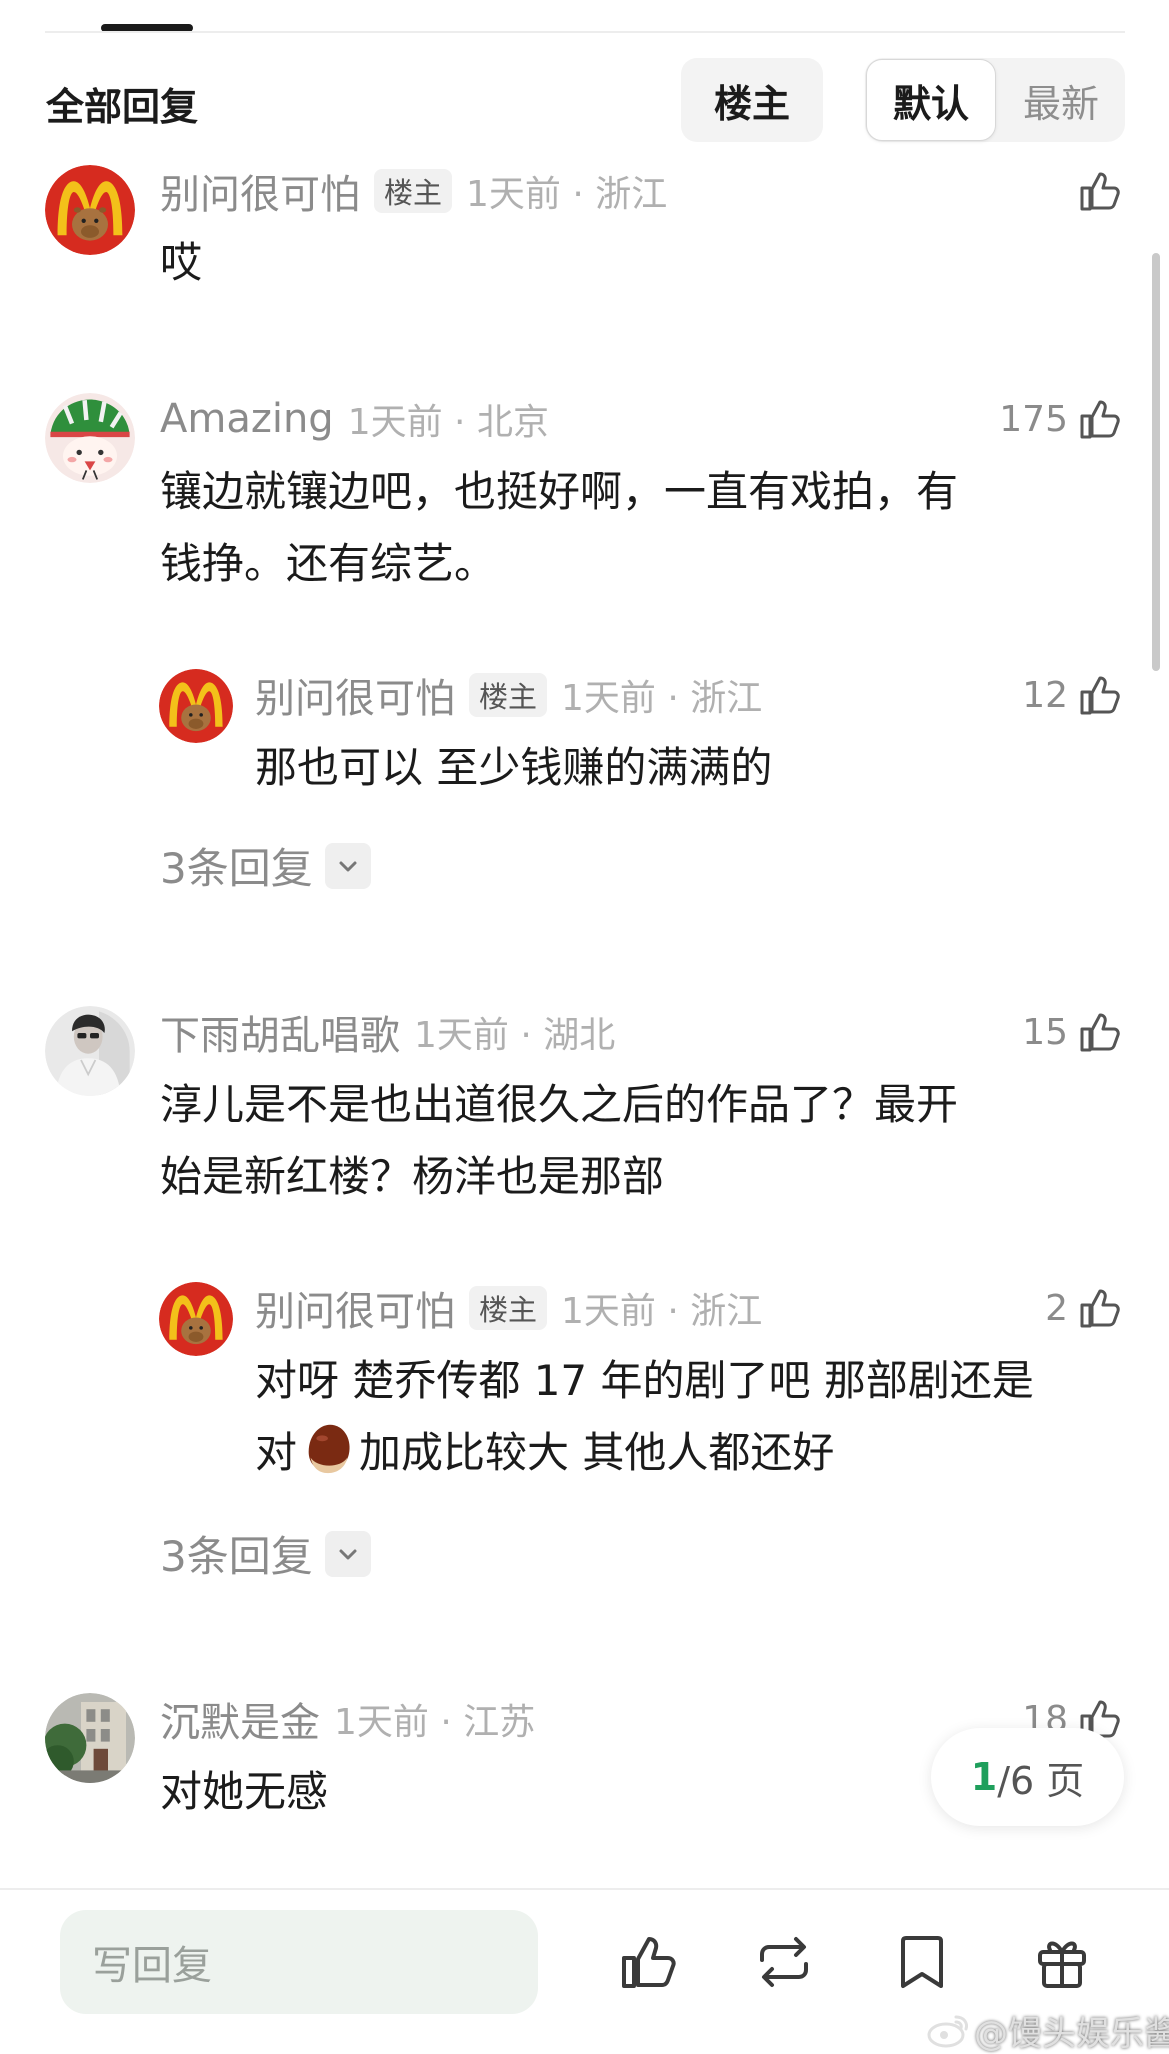  Describe the element at coordinates (947, 2031) in the screenshot. I see `weibo-logo-icon` at that location.